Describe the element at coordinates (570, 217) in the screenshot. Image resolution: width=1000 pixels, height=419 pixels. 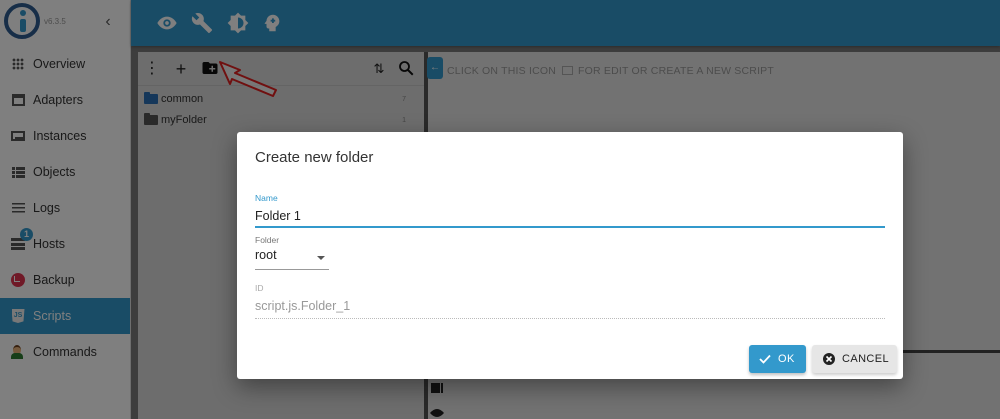
I see `folder-name-input` at that location.